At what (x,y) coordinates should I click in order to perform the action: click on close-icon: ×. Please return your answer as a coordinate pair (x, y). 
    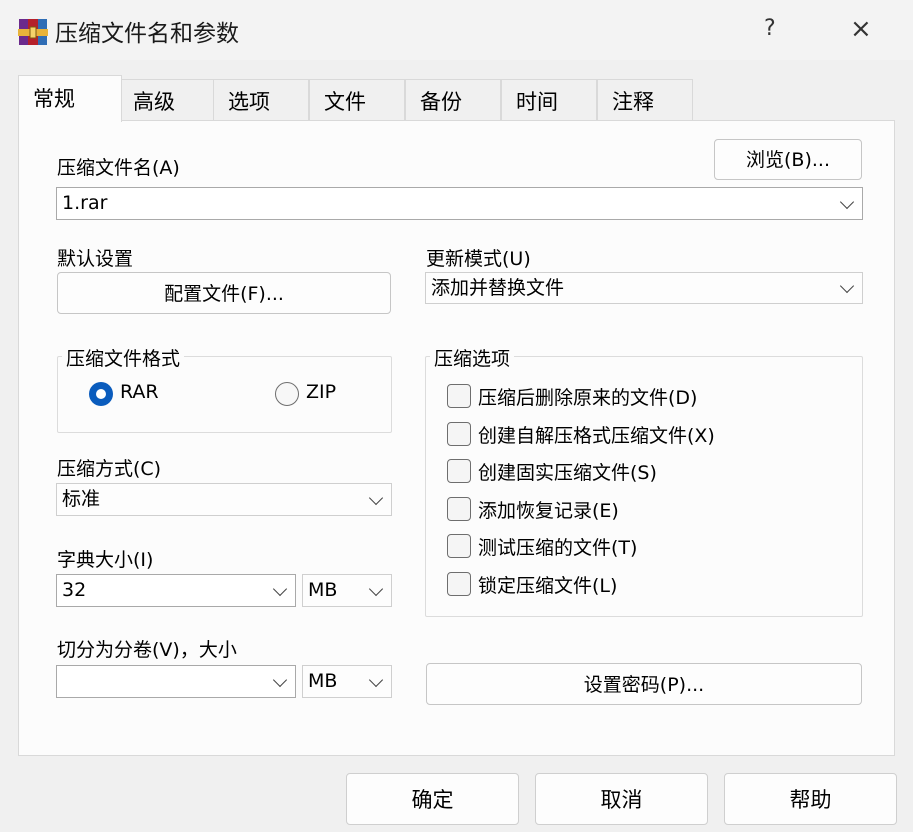
    Looking at the image, I should click on (861, 29).